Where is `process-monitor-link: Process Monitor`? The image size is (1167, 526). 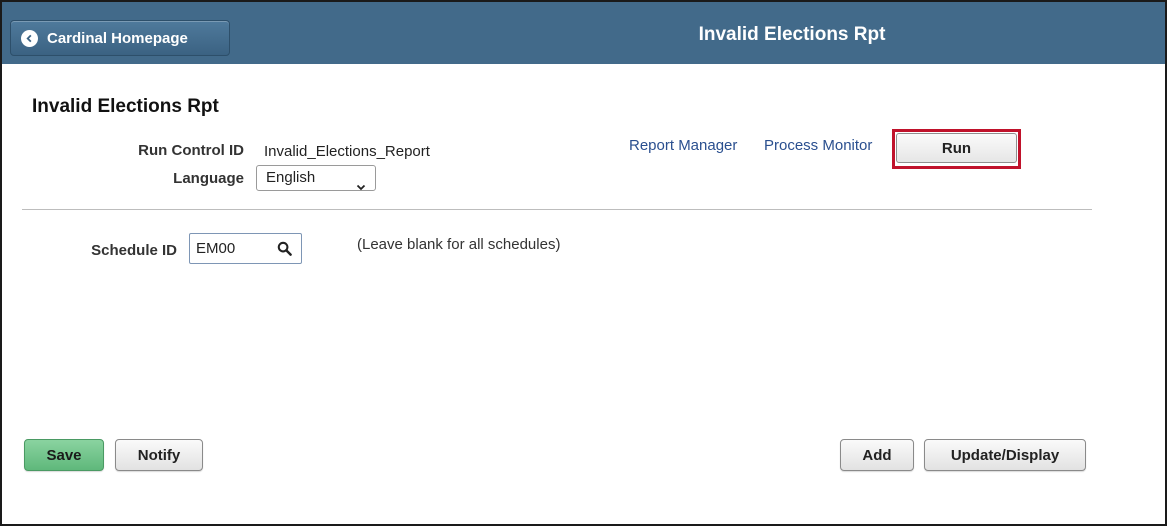
process-monitor-link: Process Monitor is located at coordinates (818, 145).